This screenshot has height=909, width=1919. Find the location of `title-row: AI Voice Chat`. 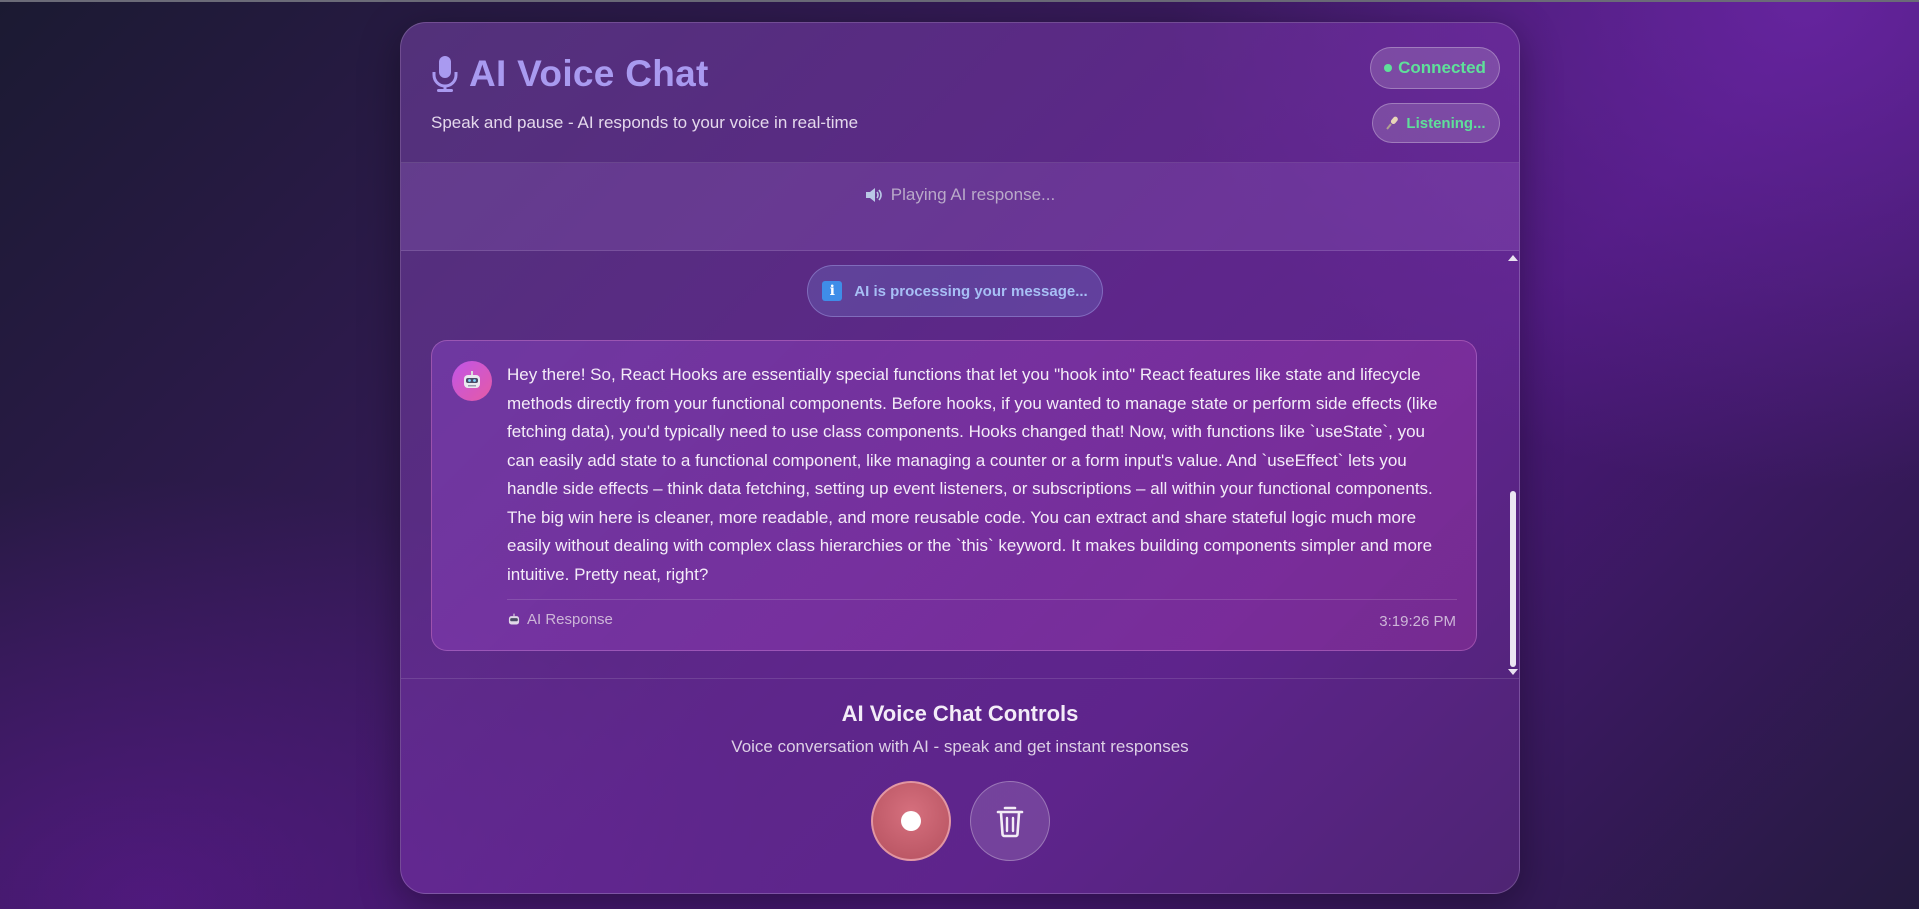

title-row: AI Voice Chat is located at coordinates (570, 74).